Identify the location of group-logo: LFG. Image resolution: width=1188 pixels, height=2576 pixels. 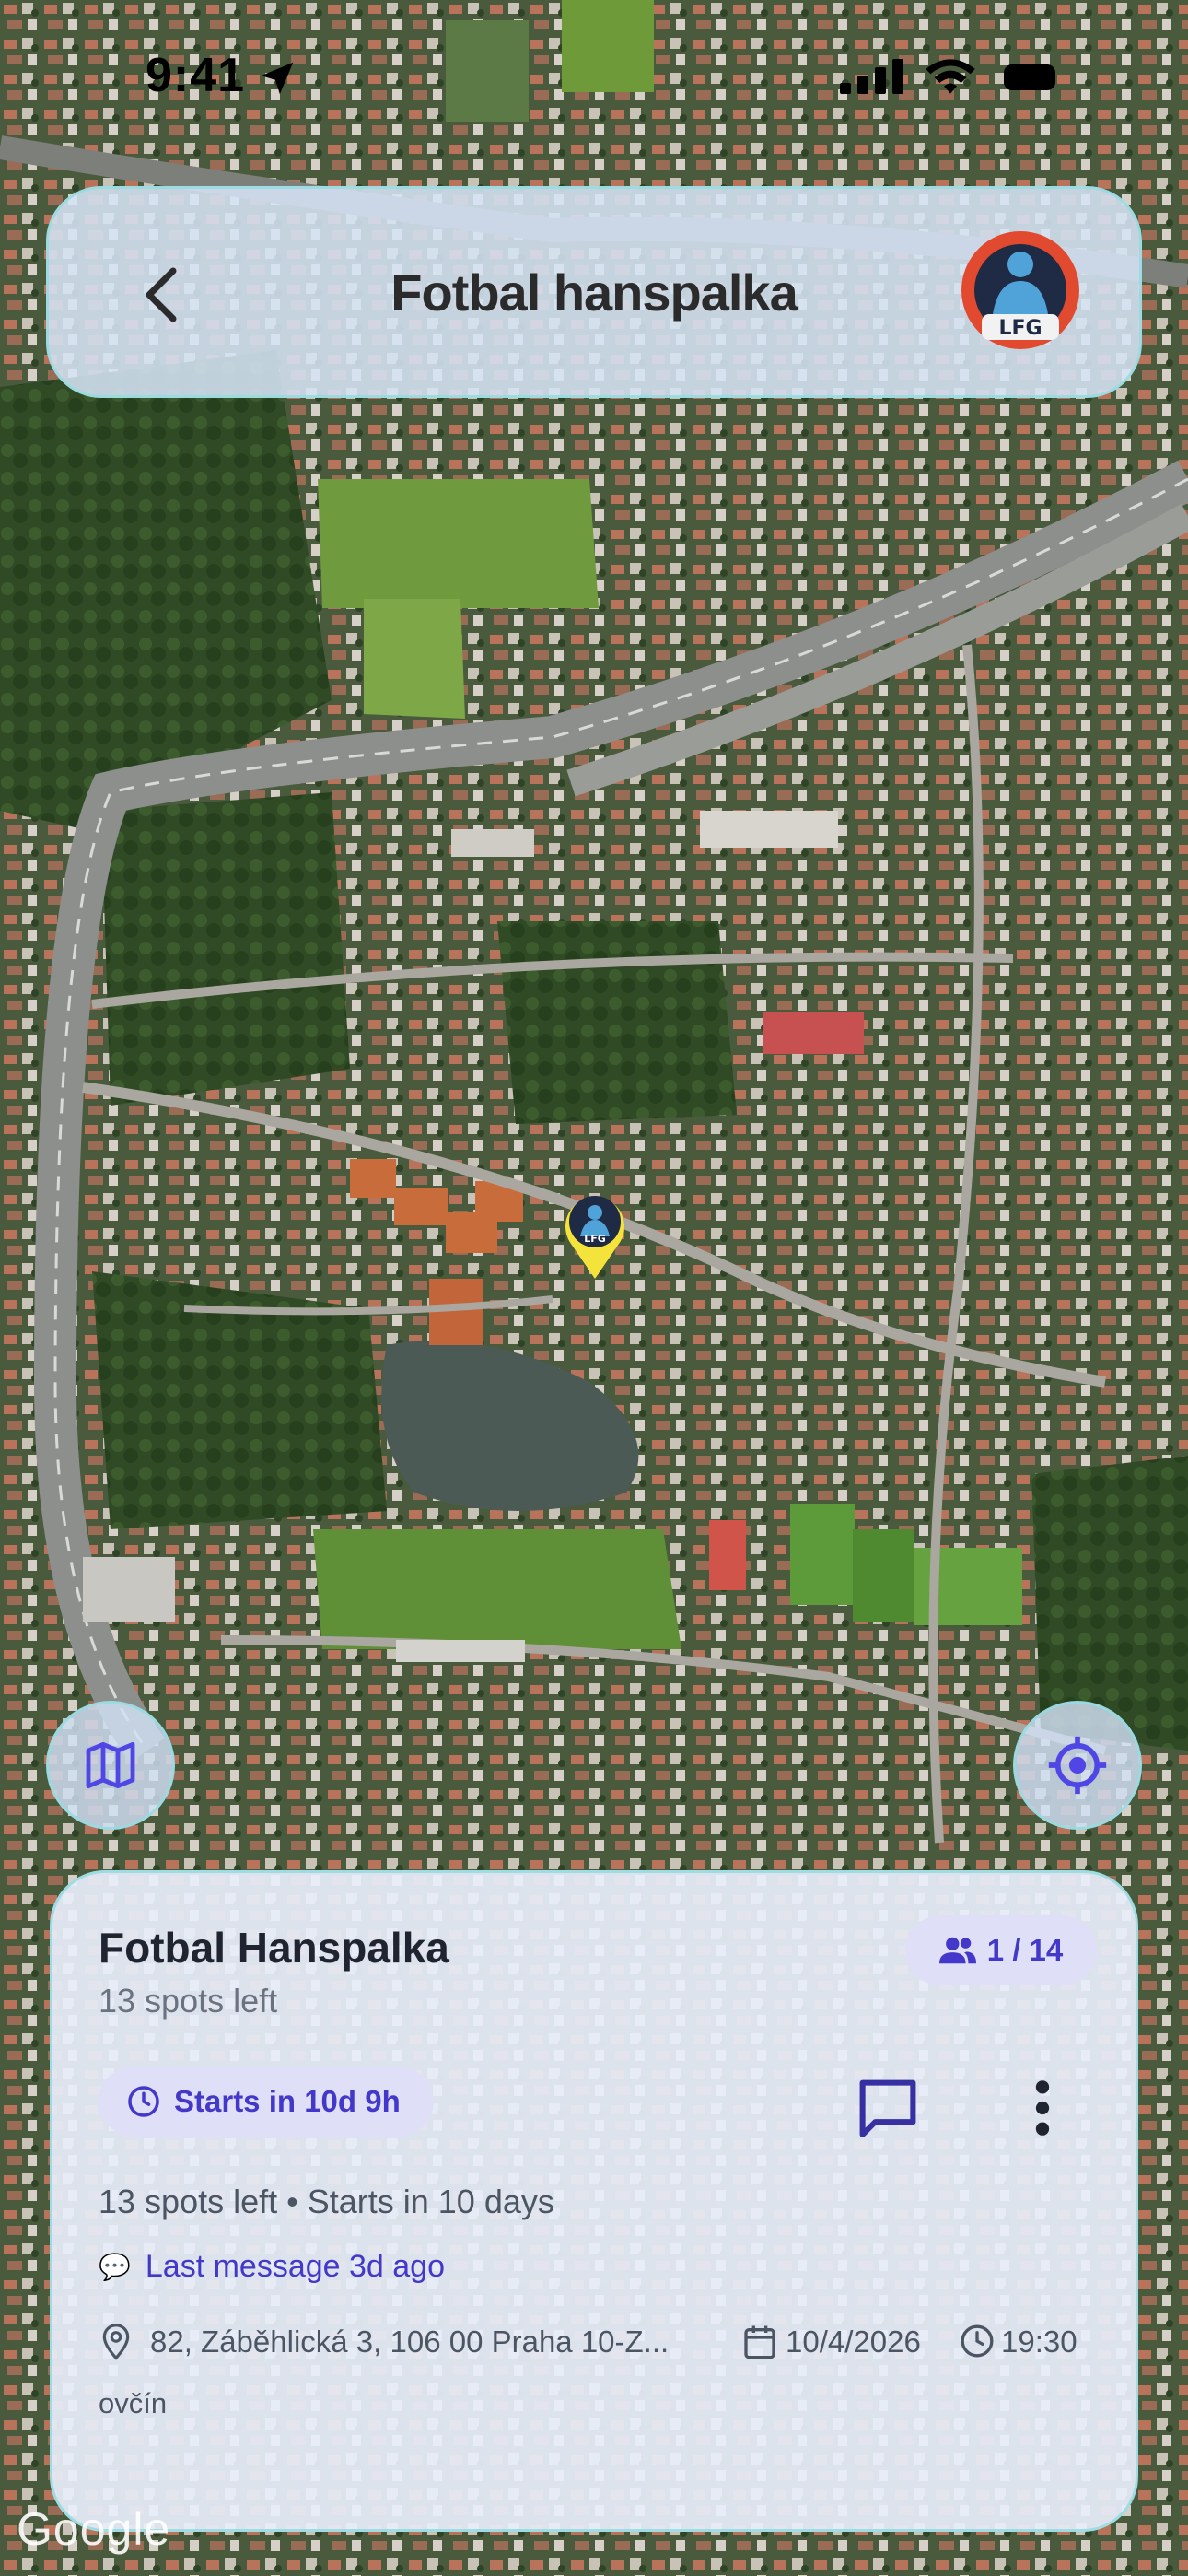
(1020, 290).